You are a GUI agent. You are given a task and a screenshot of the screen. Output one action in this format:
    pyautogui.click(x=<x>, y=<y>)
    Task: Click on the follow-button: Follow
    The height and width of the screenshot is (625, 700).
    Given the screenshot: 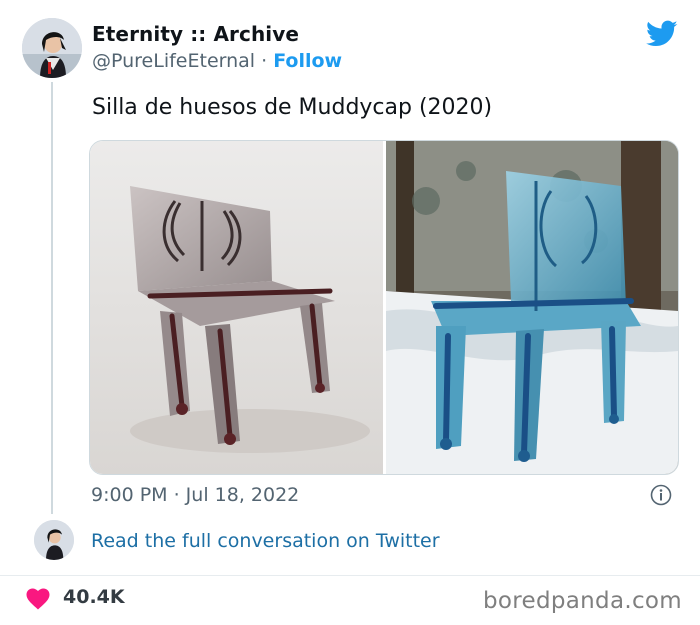 What is the action you would take?
    pyautogui.click(x=307, y=61)
    